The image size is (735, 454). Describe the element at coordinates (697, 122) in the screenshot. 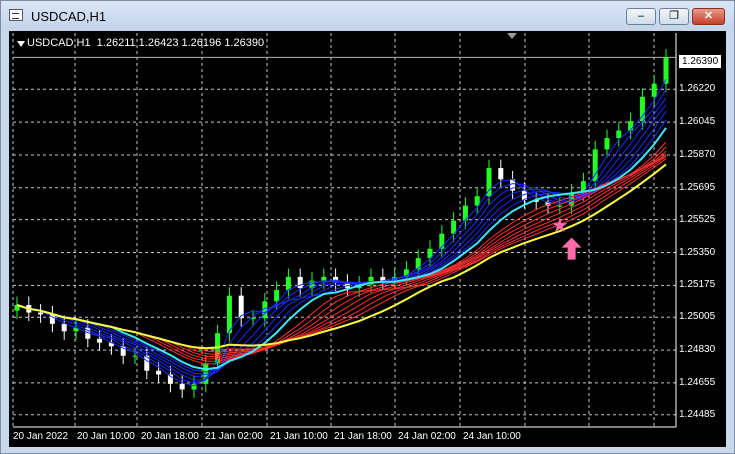

I see `price-tick-label: 1.26045` at that location.